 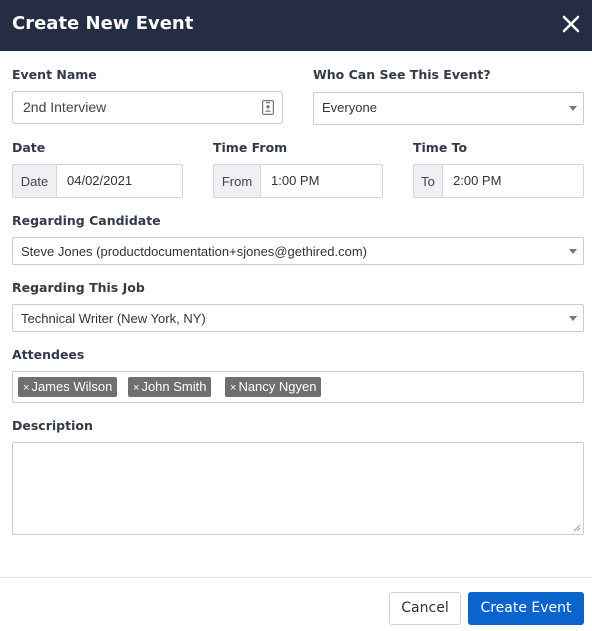 What do you see at coordinates (290, 181) in the screenshot?
I see `time-from-input: 1:00 PM` at bounding box center [290, 181].